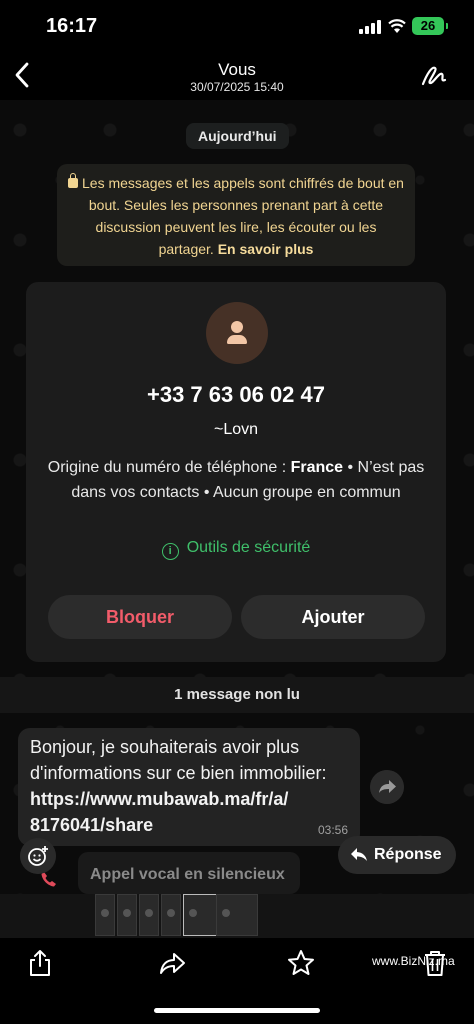 This screenshot has width=474, height=1024. I want to click on home-indicator, so click(237, 1010).